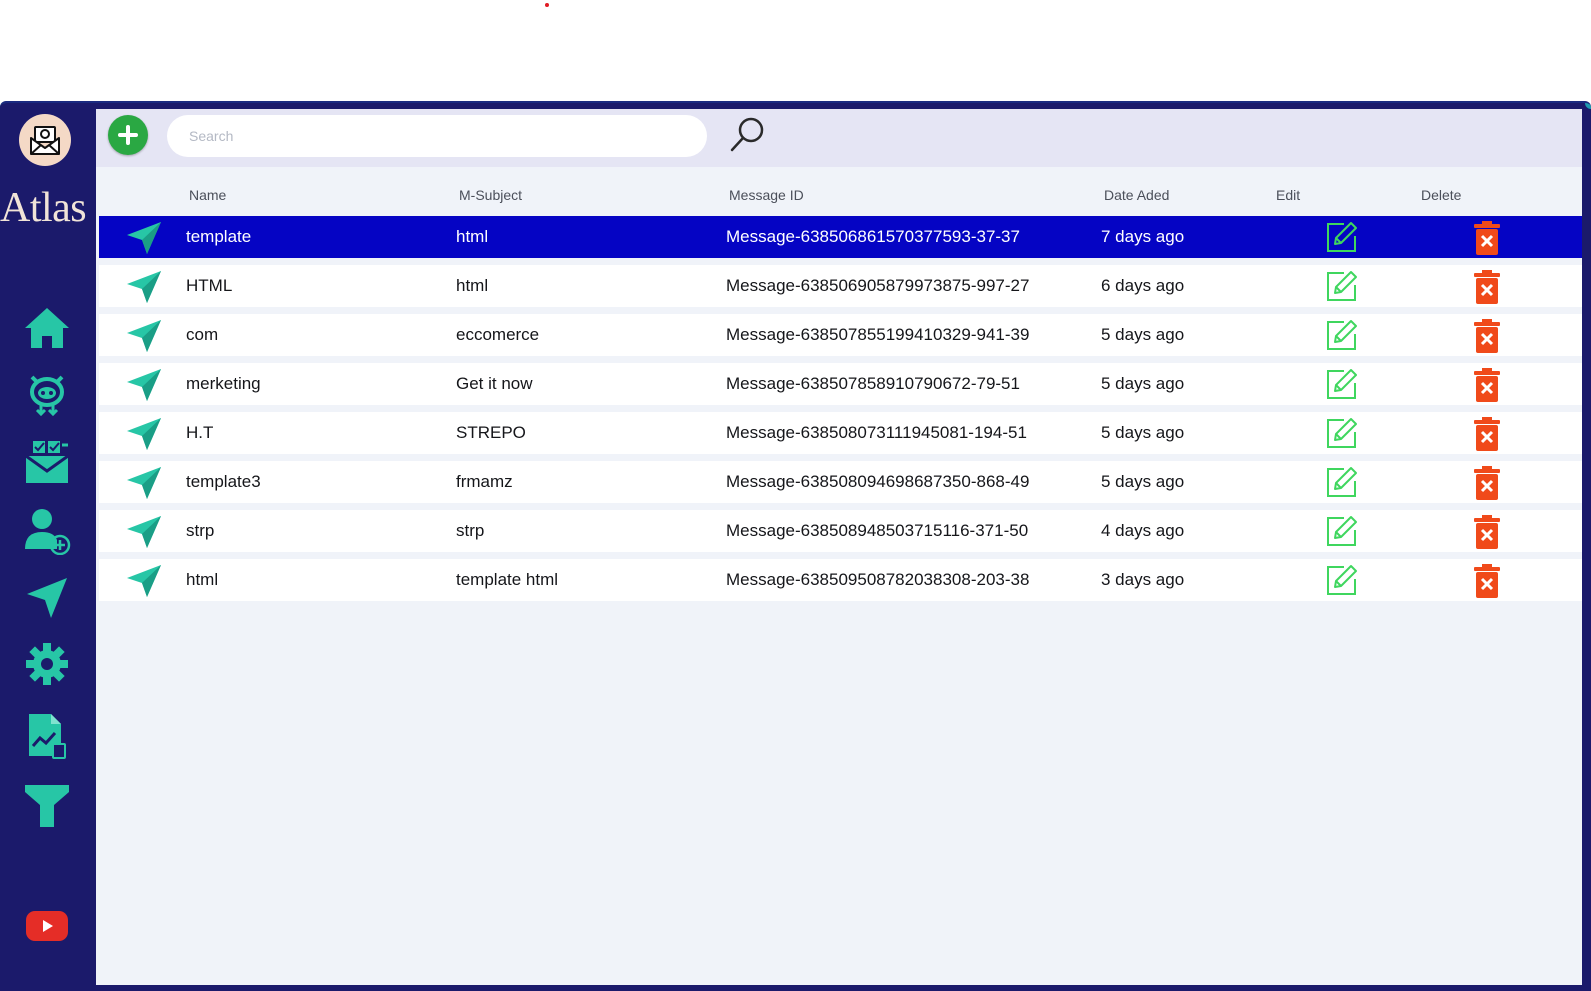 This screenshot has width=1591, height=991. I want to click on row-subject: eccomerce, so click(498, 334).